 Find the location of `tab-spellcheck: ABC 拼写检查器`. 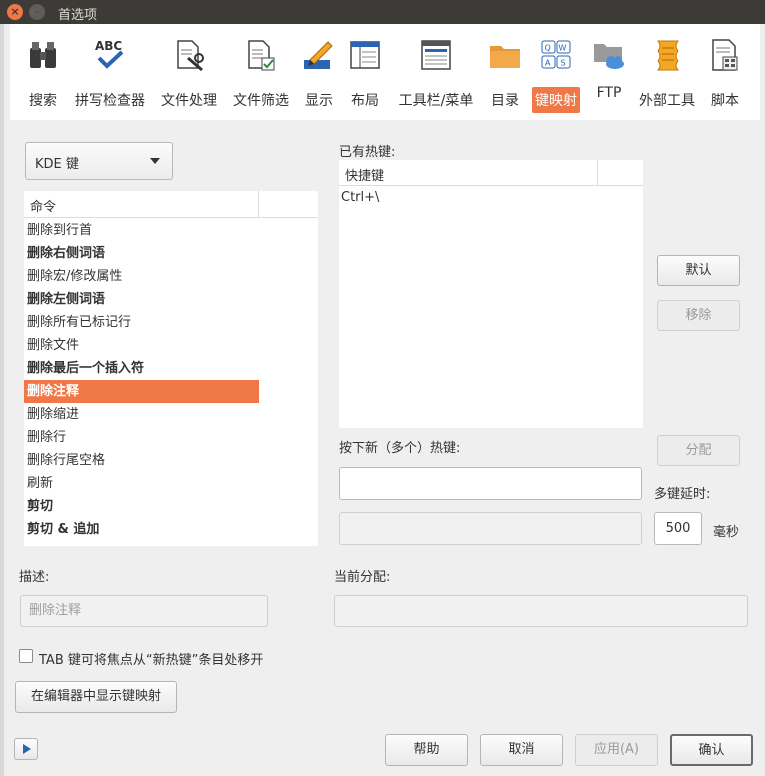

tab-spellcheck: ABC 拼写检查器 is located at coordinates (110, 72).